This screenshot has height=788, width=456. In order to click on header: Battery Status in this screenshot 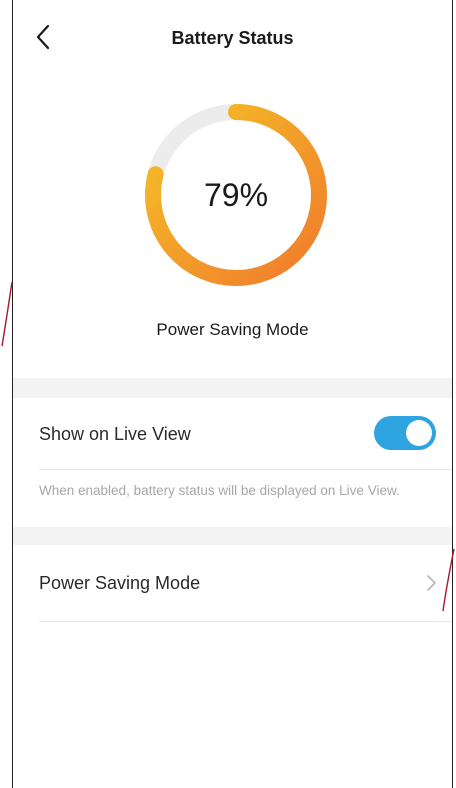, I will do `click(232, 40)`.